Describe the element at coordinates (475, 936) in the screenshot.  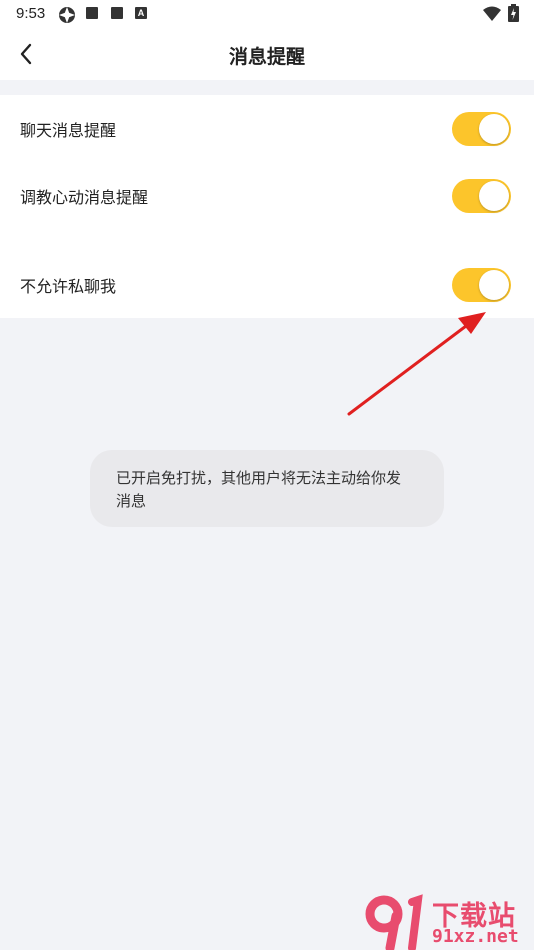
I see `watermark-domain: 91xz.net` at that location.